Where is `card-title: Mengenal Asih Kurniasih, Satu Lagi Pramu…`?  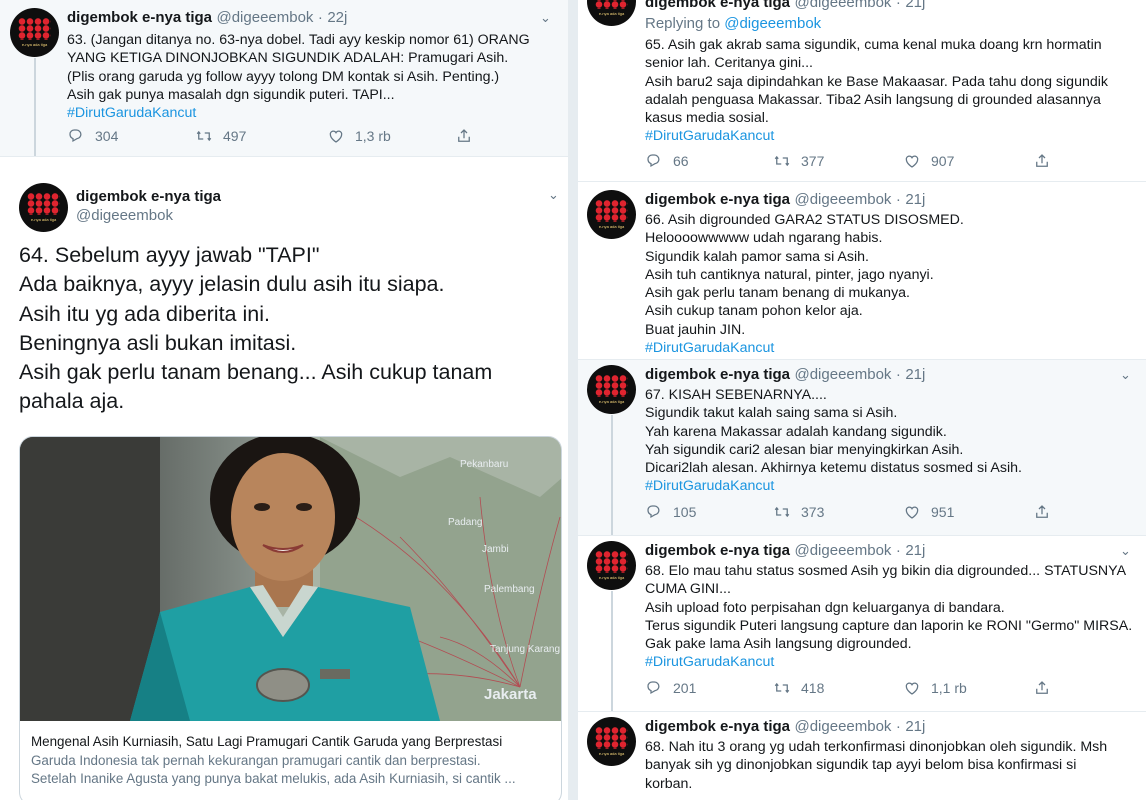 card-title: Mengenal Asih Kurniasih, Satu Lagi Pramu… is located at coordinates (291, 742).